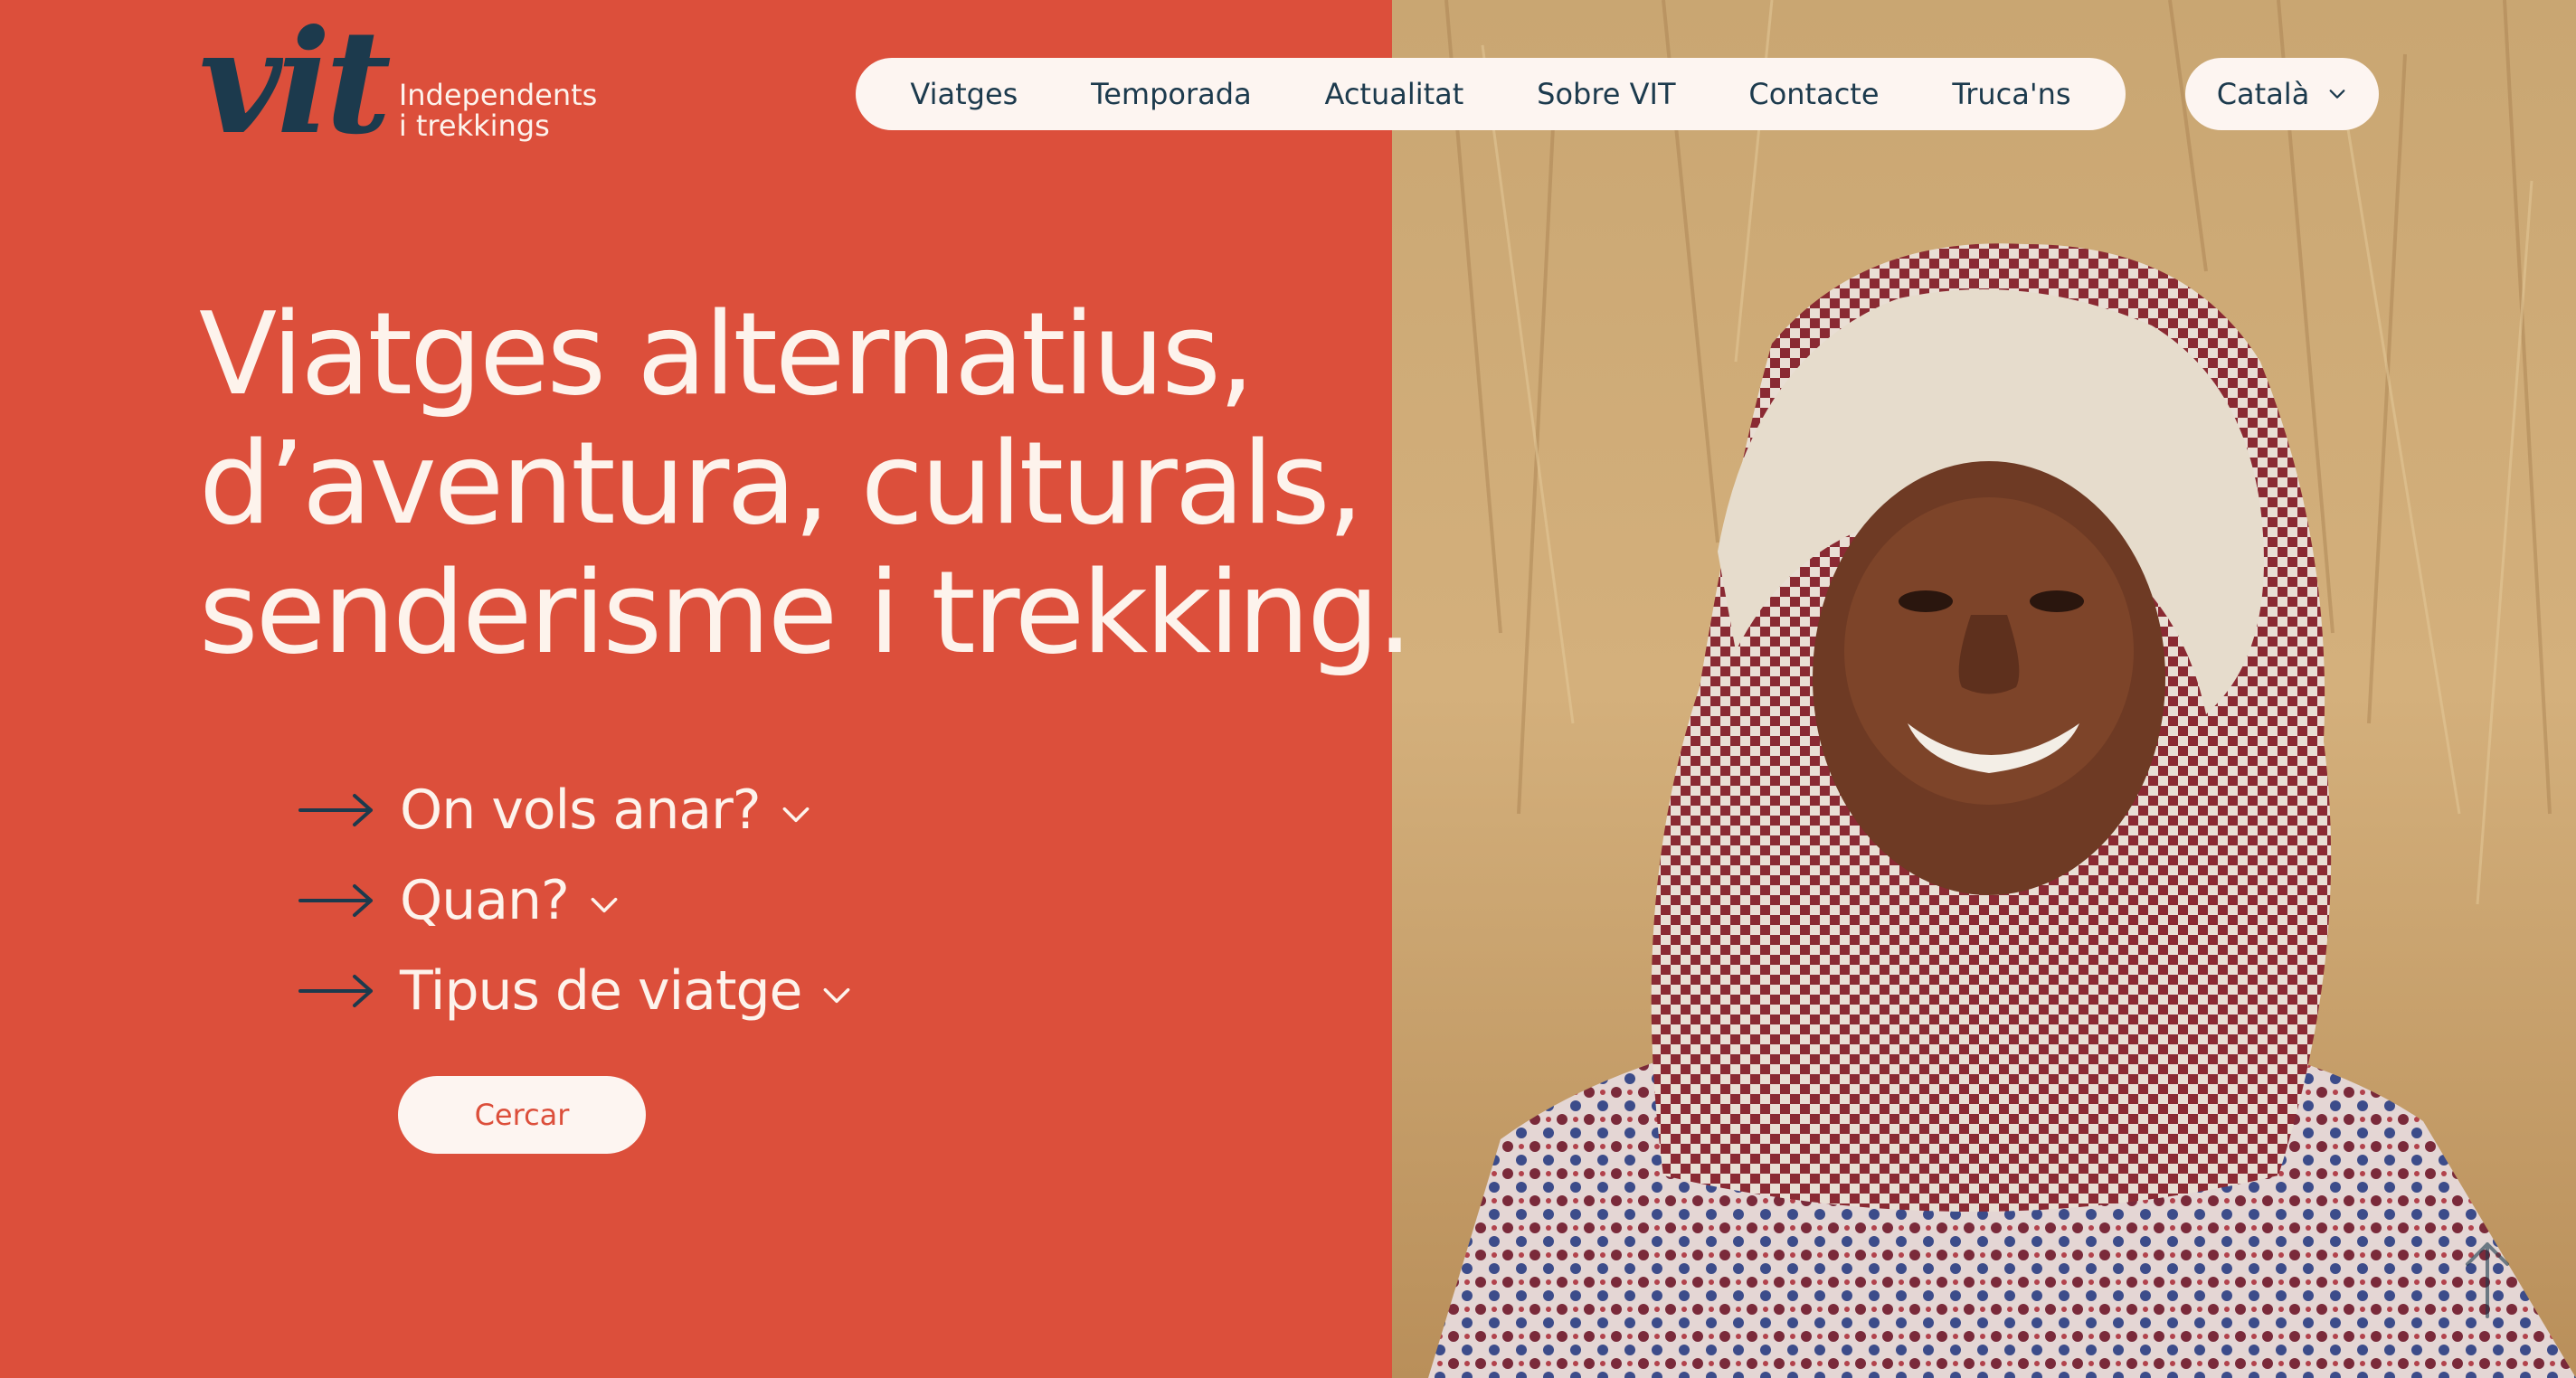  Describe the element at coordinates (2011, 94) in the screenshot. I see `nav-item-trucans: Truca'ns` at that location.